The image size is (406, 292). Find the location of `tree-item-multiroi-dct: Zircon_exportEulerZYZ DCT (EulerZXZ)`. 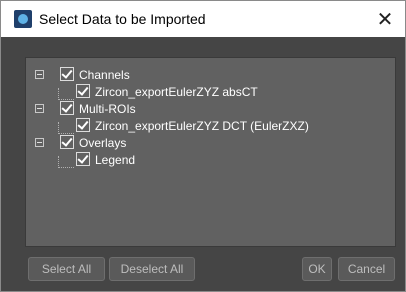

tree-item-multiroi-dct: Zircon_exportEulerZYZ DCT (EulerZXZ) is located at coordinates (233, 126).